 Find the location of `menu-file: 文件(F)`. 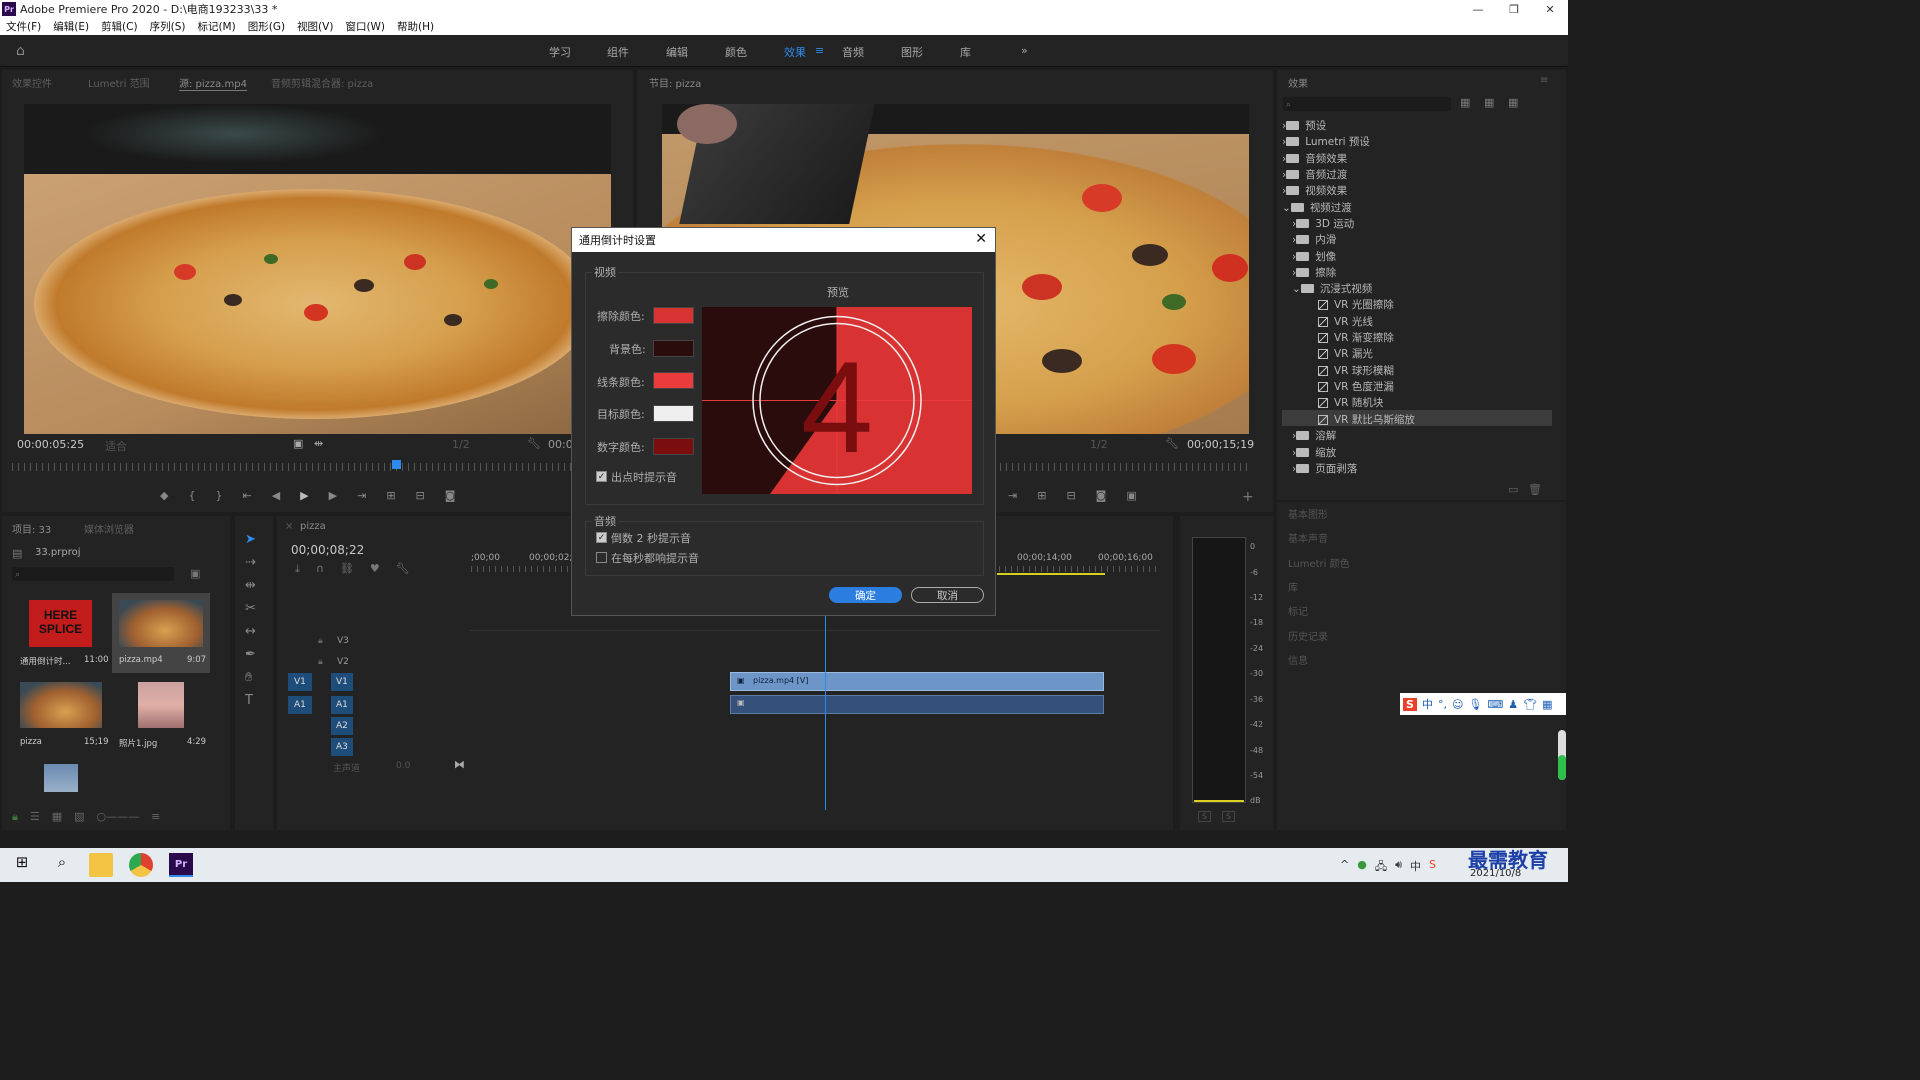

menu-file: 文件(F) is located at coordinates (23, 26).